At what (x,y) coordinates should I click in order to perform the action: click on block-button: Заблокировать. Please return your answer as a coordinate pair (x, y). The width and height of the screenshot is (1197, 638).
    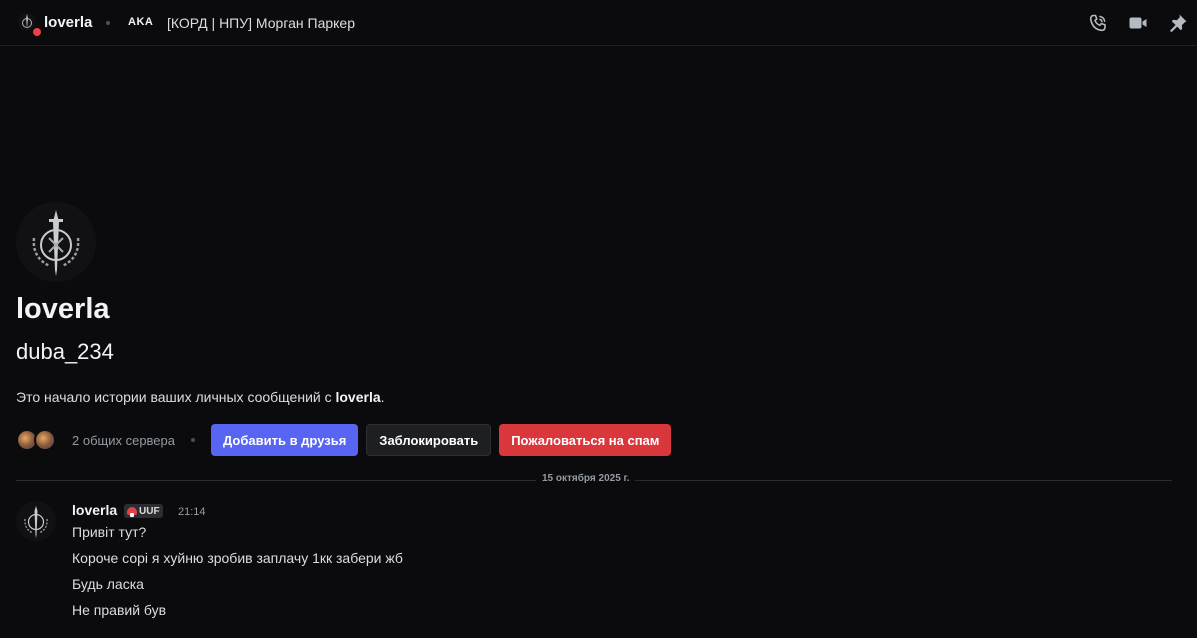
    Looking at the image, I should click on (429, 440).